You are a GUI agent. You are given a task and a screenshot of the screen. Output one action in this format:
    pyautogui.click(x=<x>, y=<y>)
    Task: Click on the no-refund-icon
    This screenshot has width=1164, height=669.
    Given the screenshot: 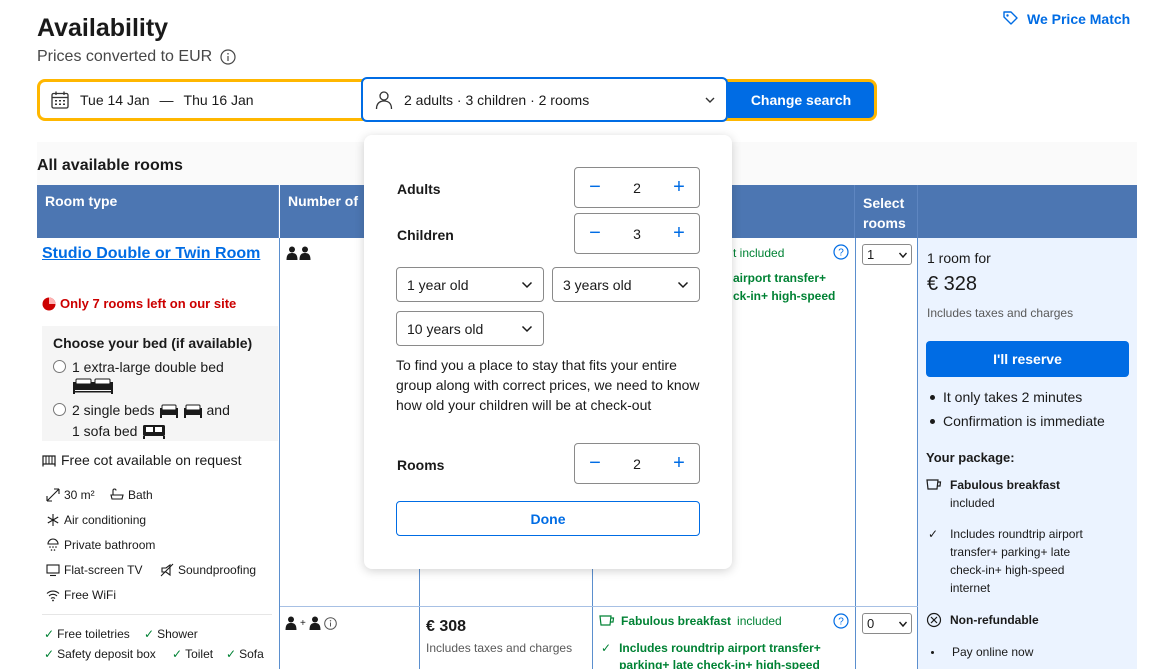 What is the action you would take?
    pyautogui.click(x=934, y=620)
    